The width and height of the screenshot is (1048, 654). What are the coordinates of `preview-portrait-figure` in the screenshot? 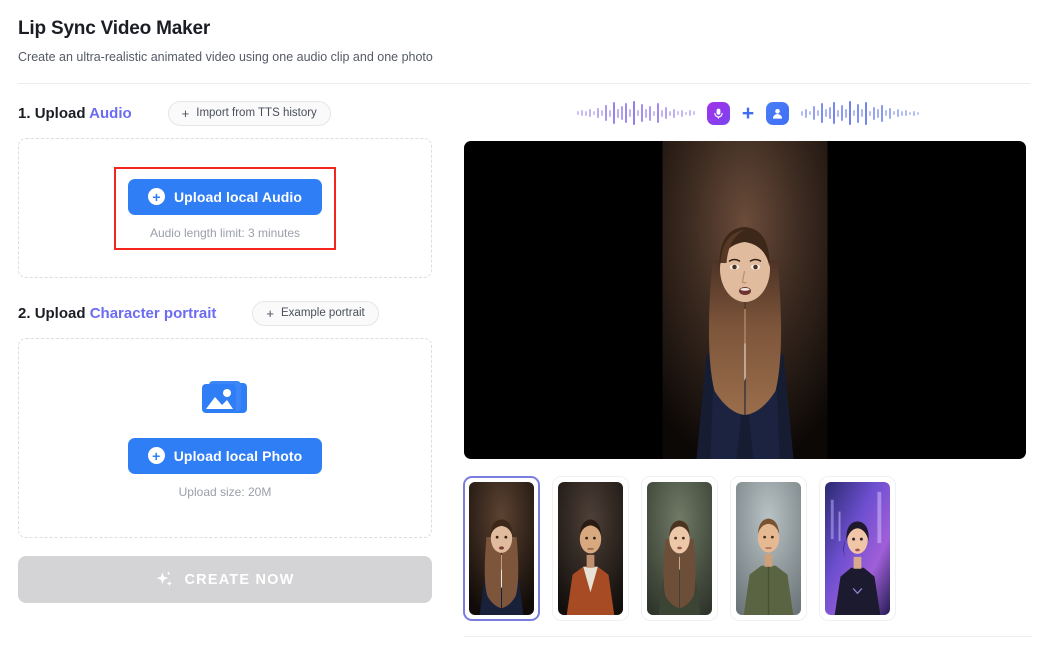 It's located at (745, 300).